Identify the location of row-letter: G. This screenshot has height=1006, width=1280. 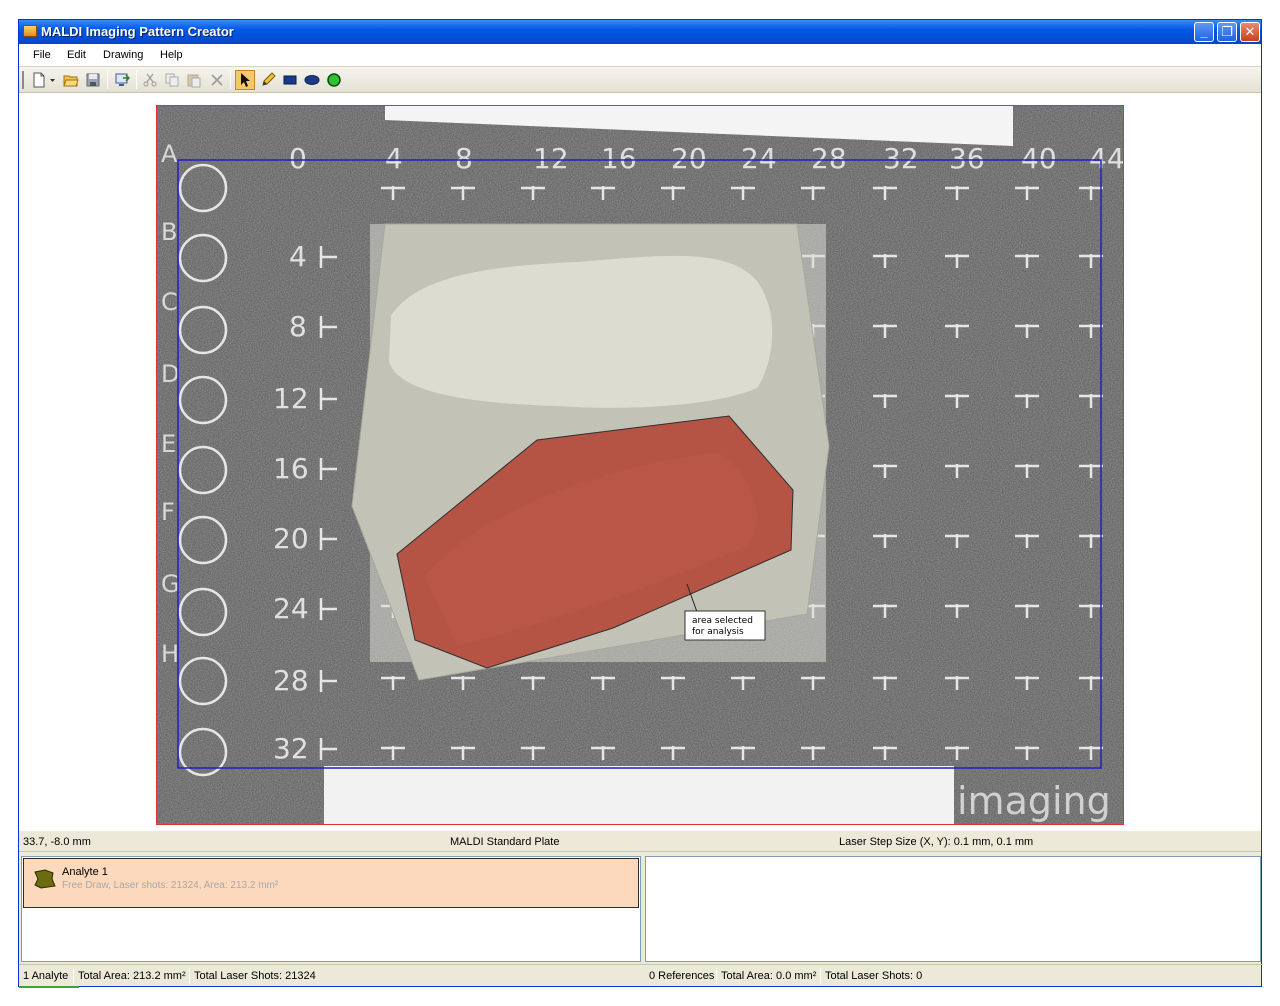
(170, 584).